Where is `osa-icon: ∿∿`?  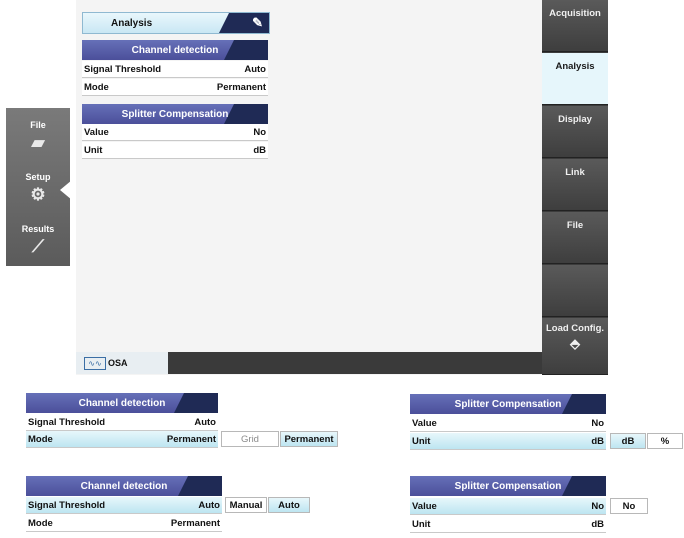 osa-icon: ∿∿ is located at coordinates (95, 363).